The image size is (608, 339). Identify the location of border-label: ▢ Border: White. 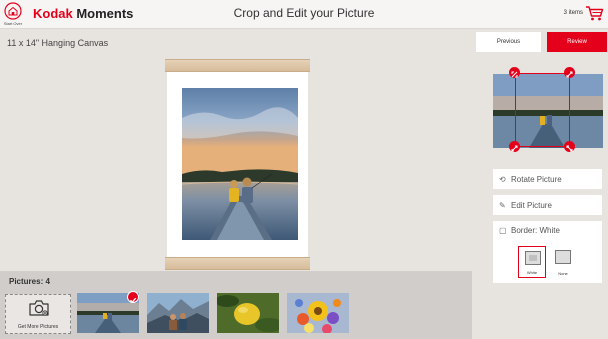
(529, 230).